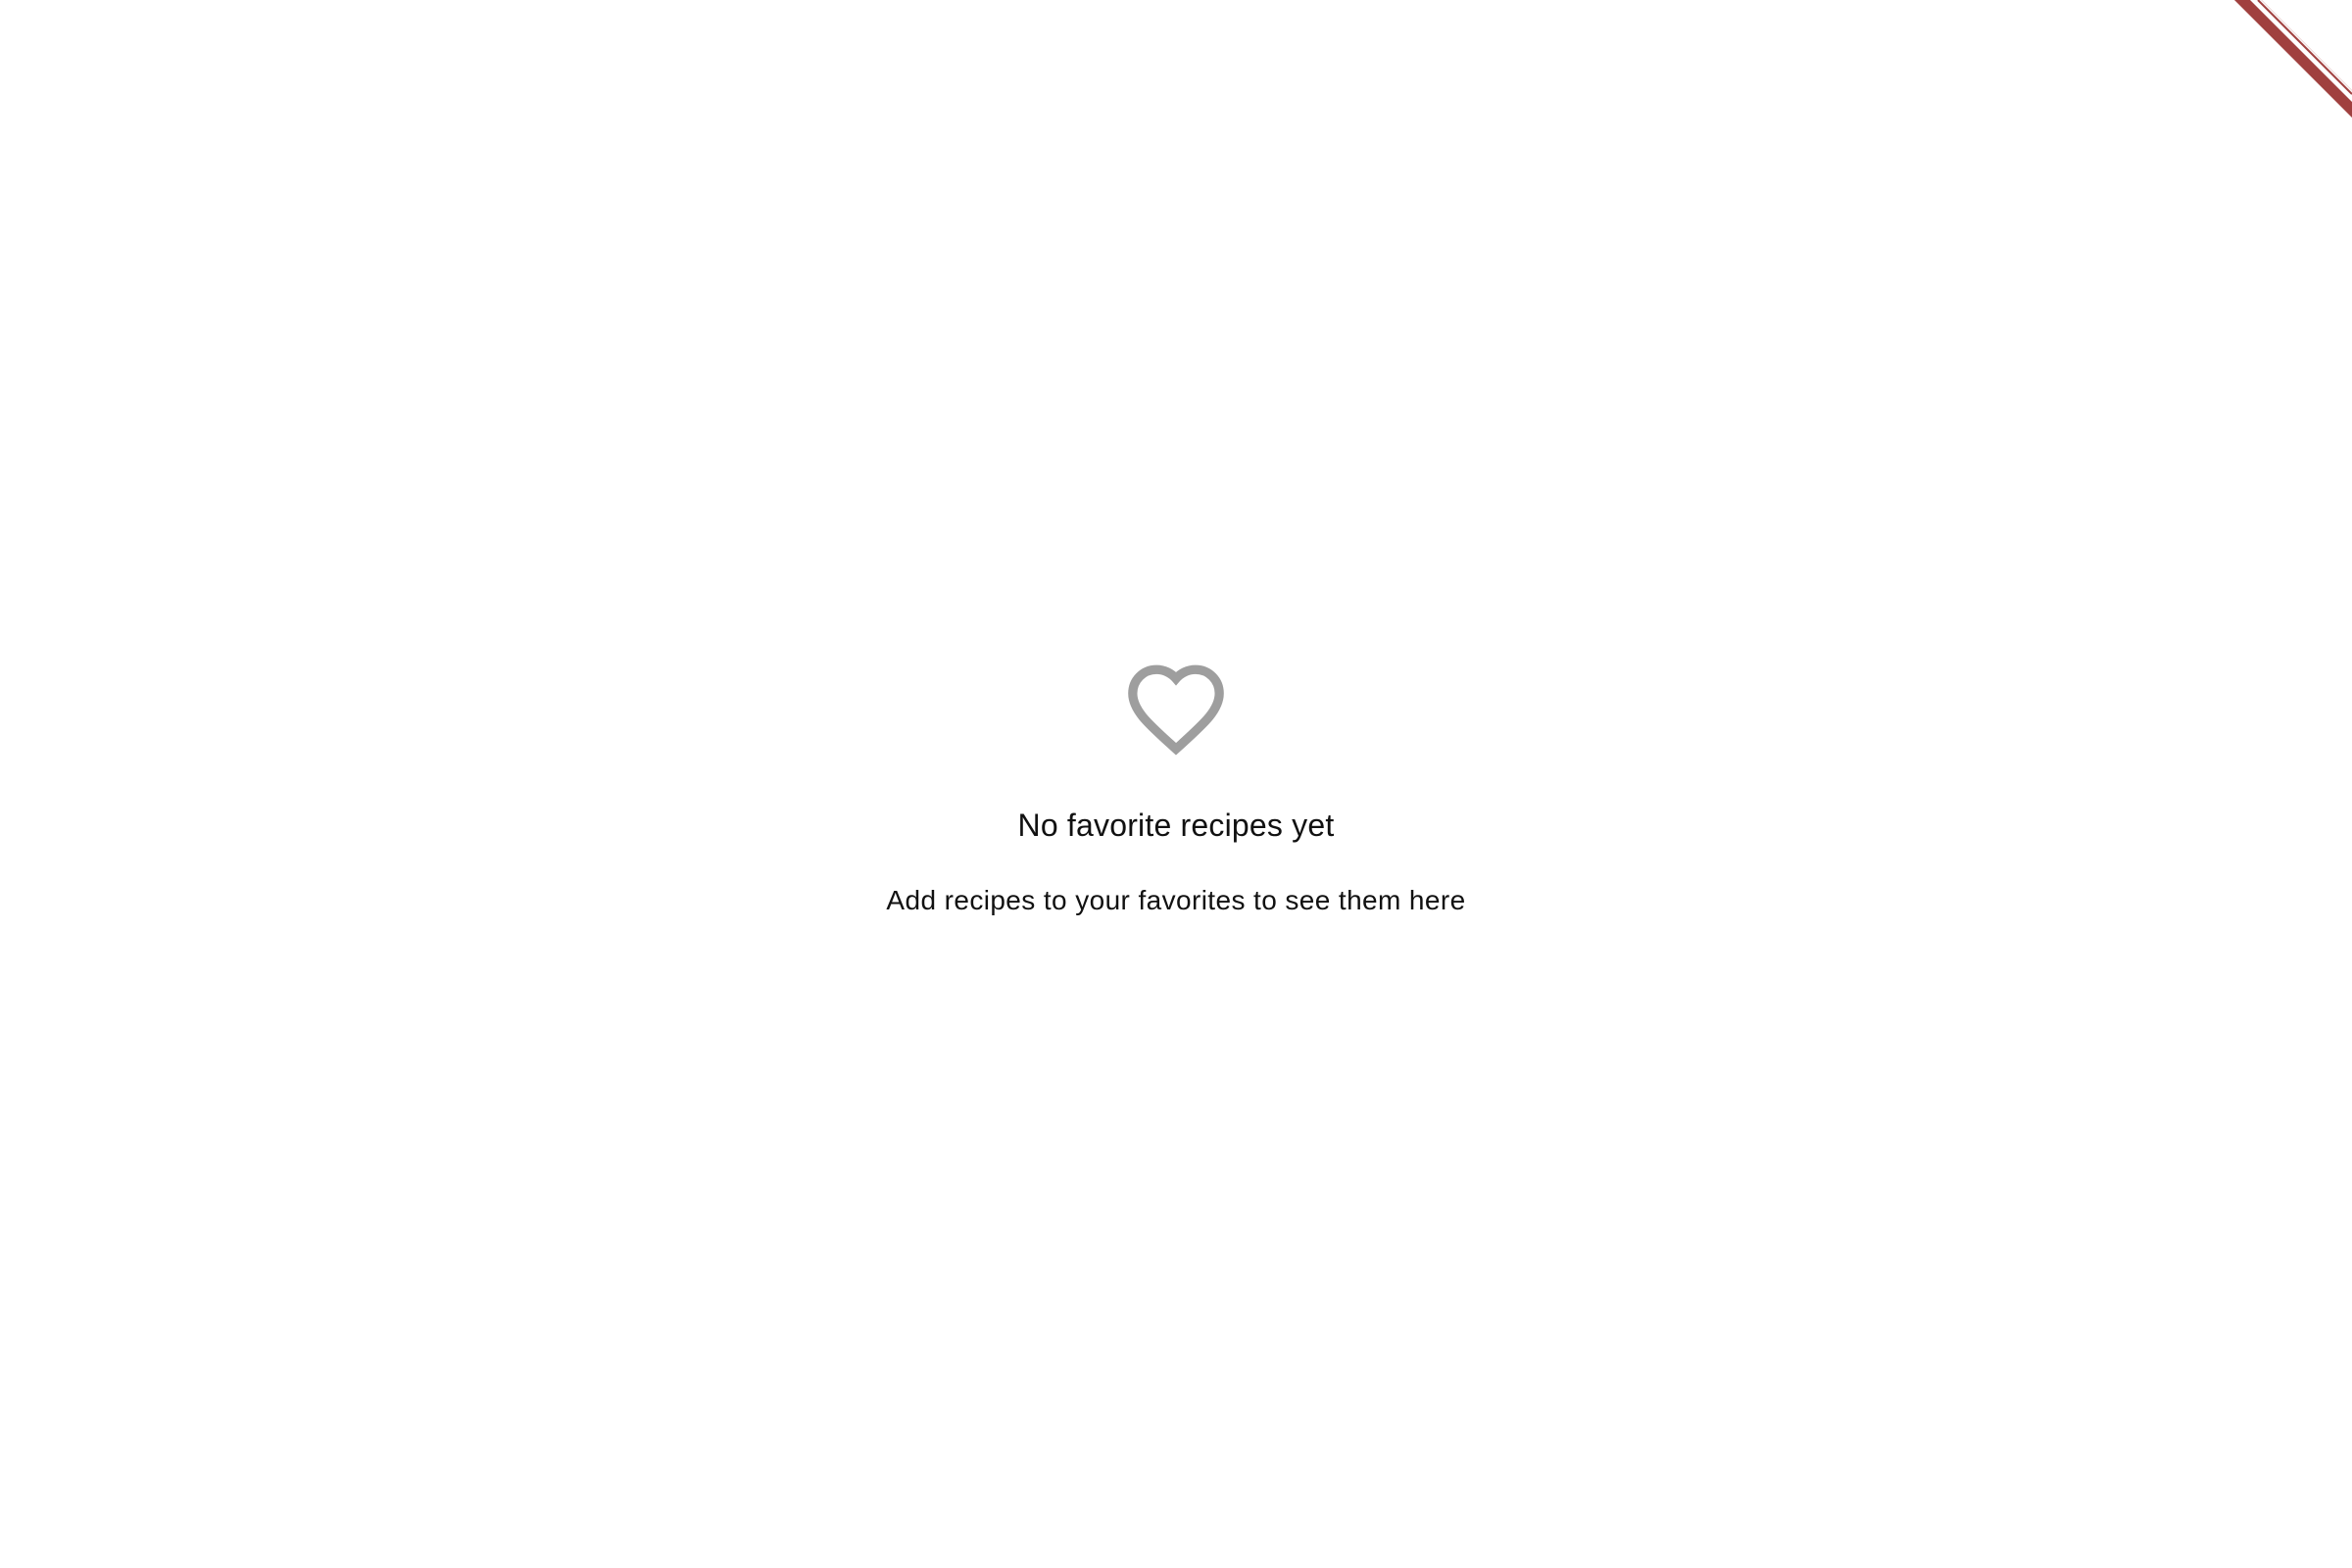 The width and height of the screenshot is (2352, 1568). Describe the element at coordinates (1176, 708) in the screenshot. I see `heart-outline-icon` at that location.